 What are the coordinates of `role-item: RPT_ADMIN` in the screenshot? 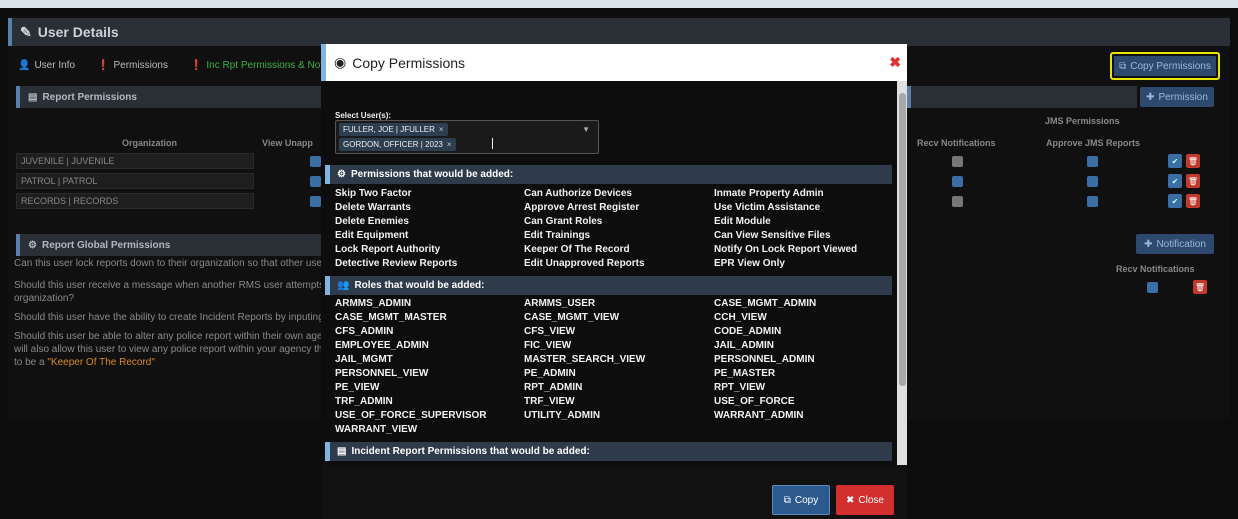 It's located at (553, 387).